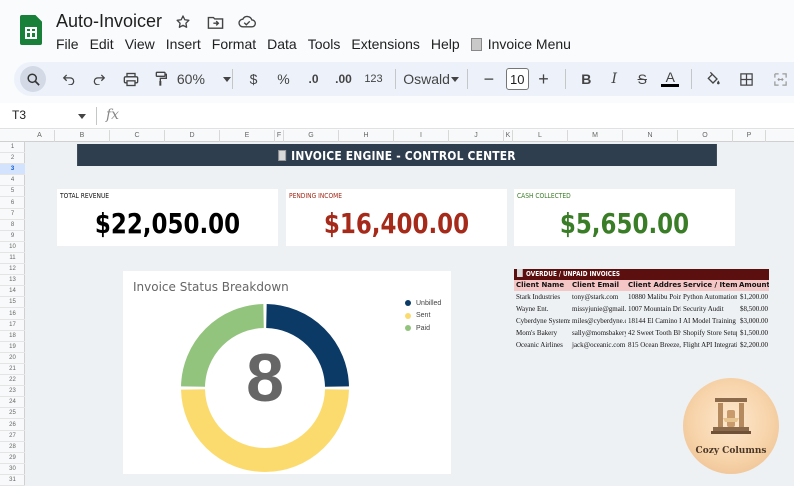 The height and width of the screenshot is (486, 794). I want to click on column-header-h: H, so click(366, 136).